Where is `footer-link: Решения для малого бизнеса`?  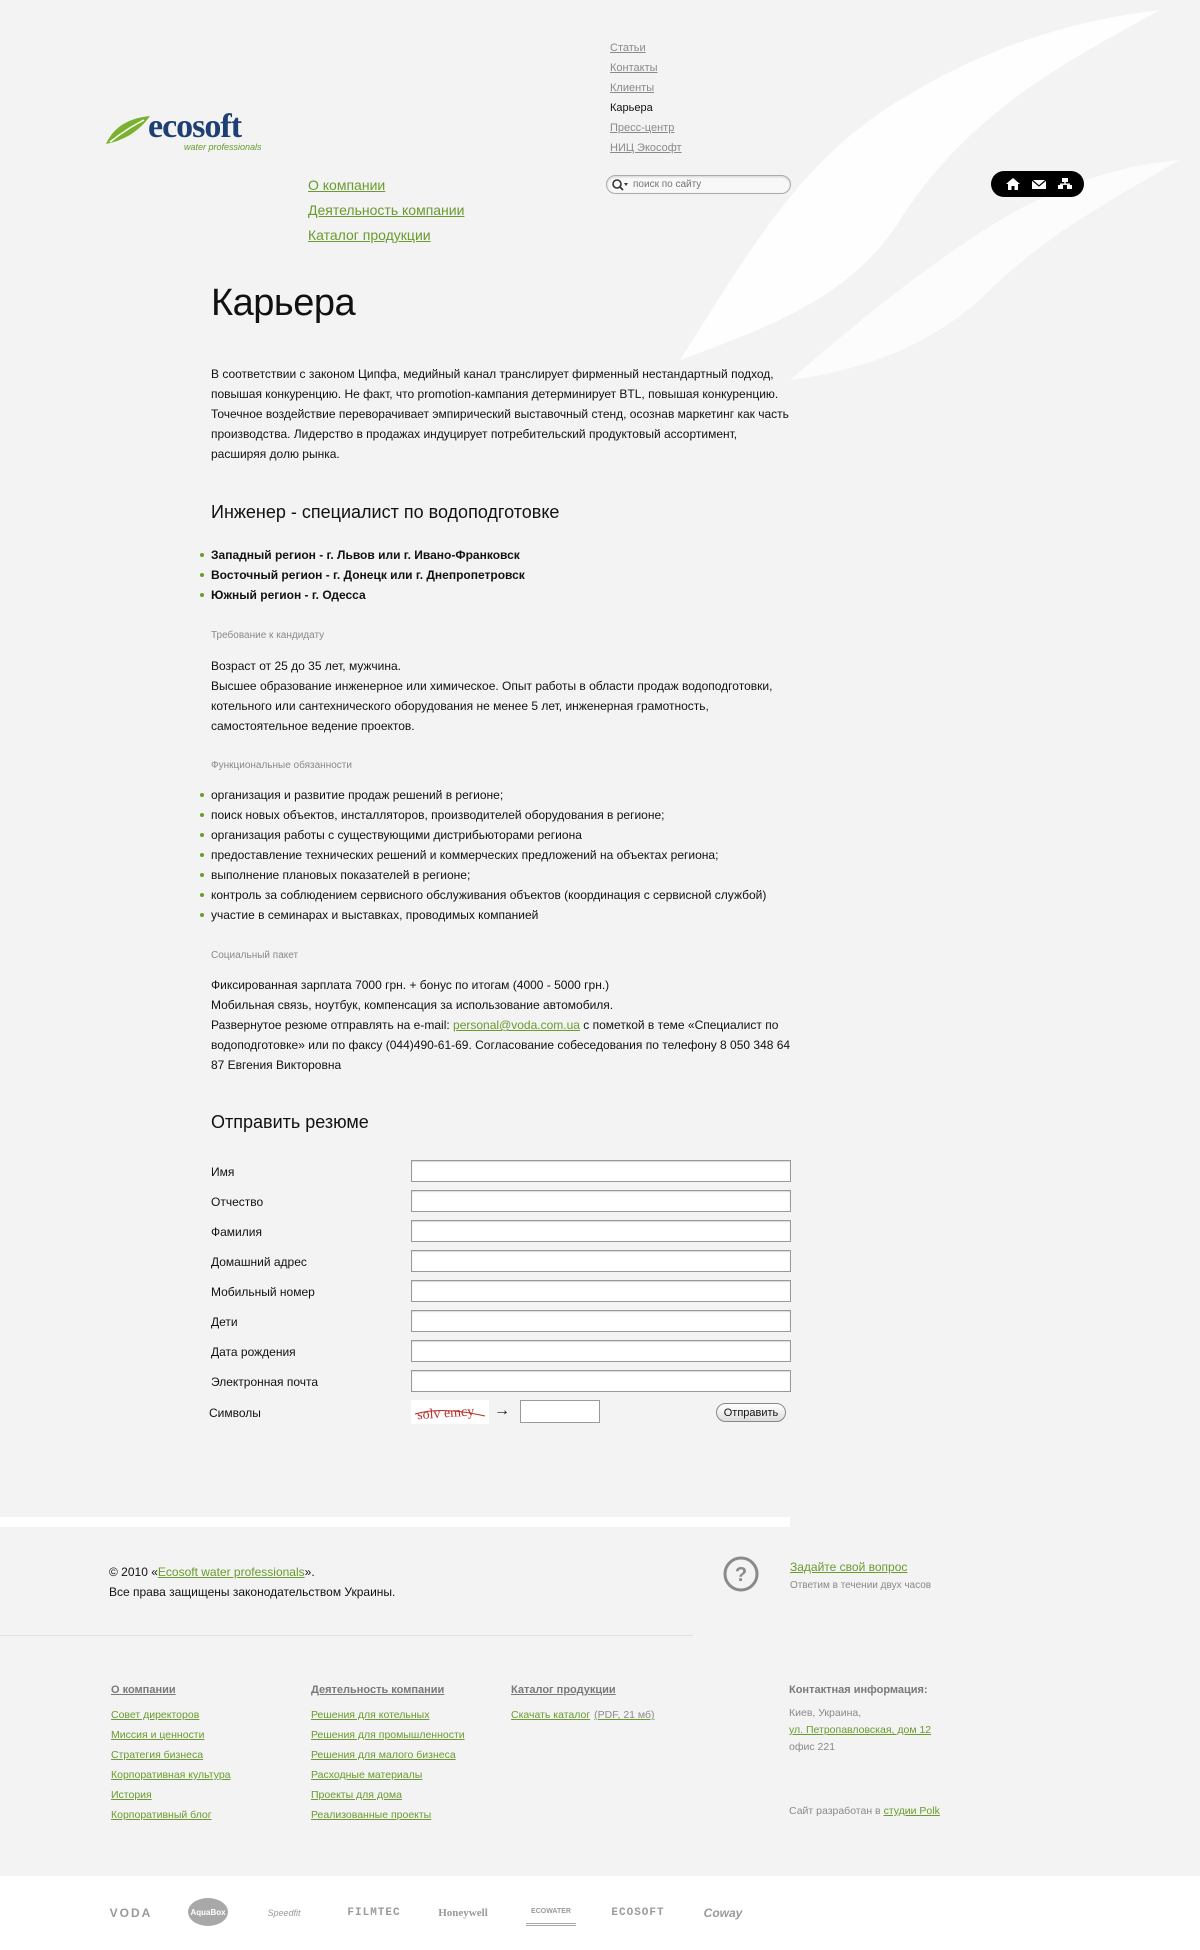
footer-link: Решения для малого бизнеса is located at coordinates (388, 1755).